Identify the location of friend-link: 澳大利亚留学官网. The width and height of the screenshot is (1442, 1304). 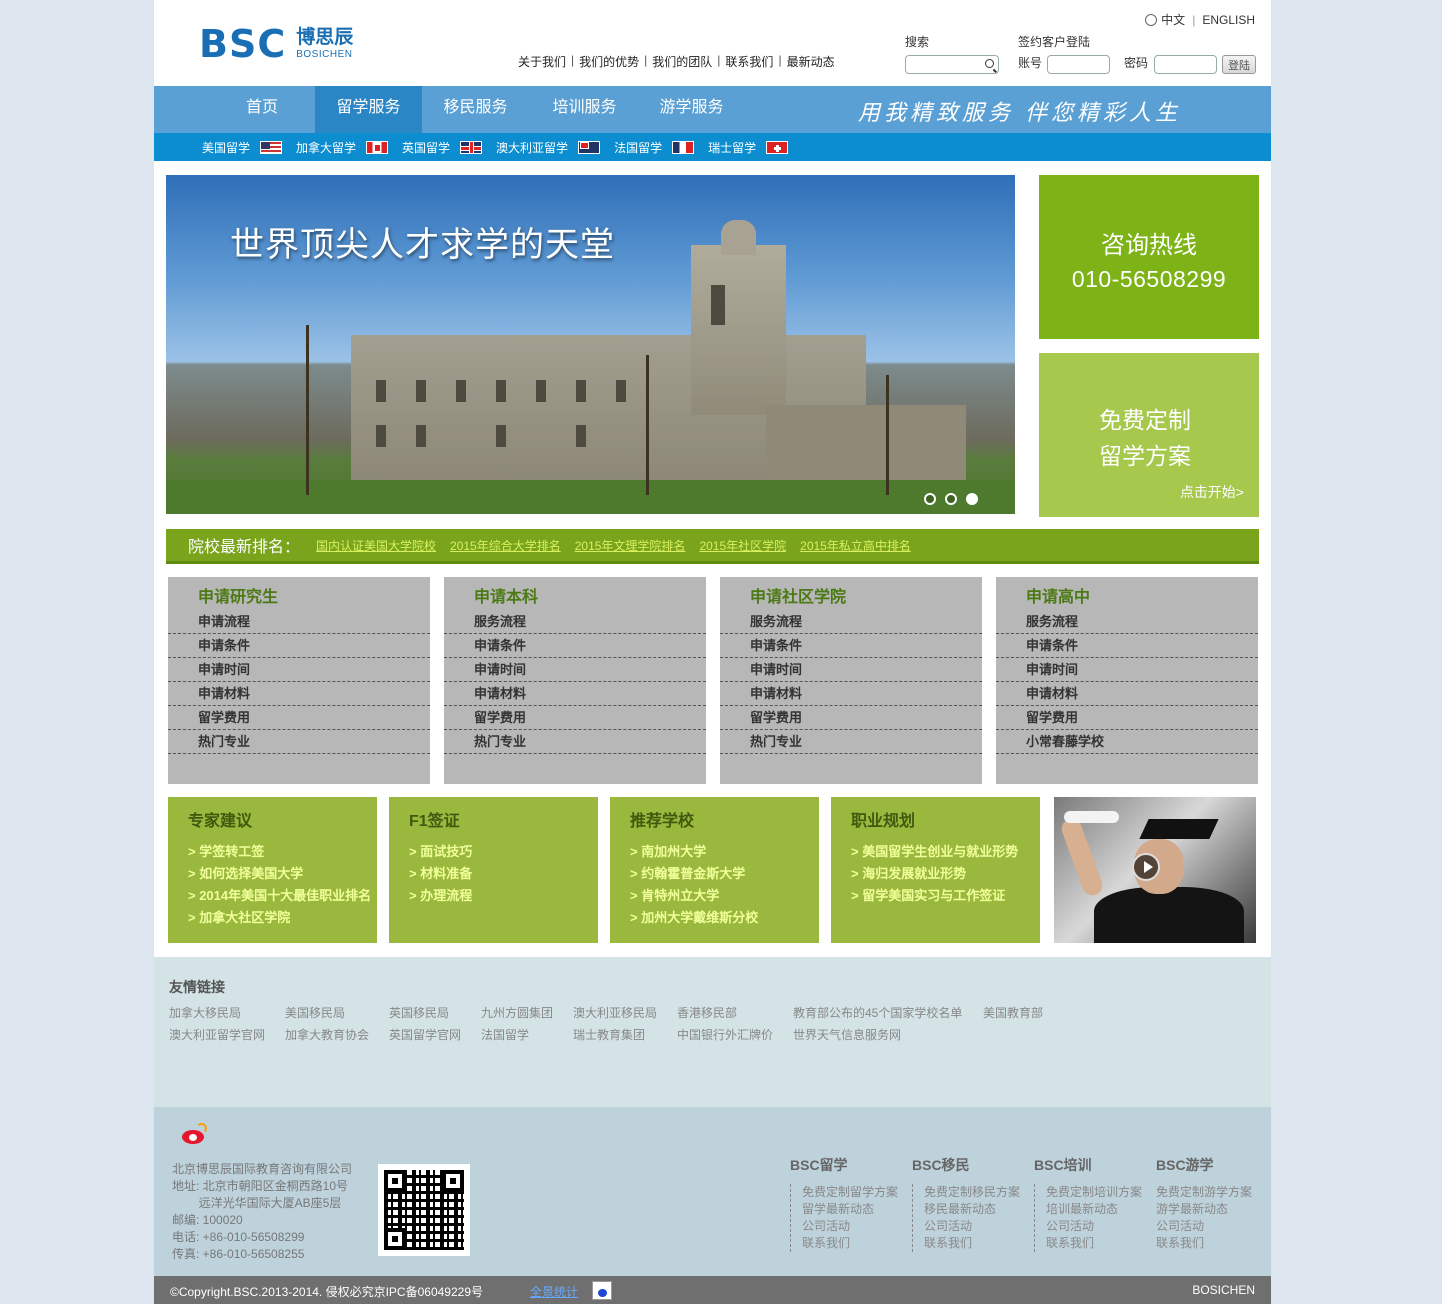
(217, 1034).